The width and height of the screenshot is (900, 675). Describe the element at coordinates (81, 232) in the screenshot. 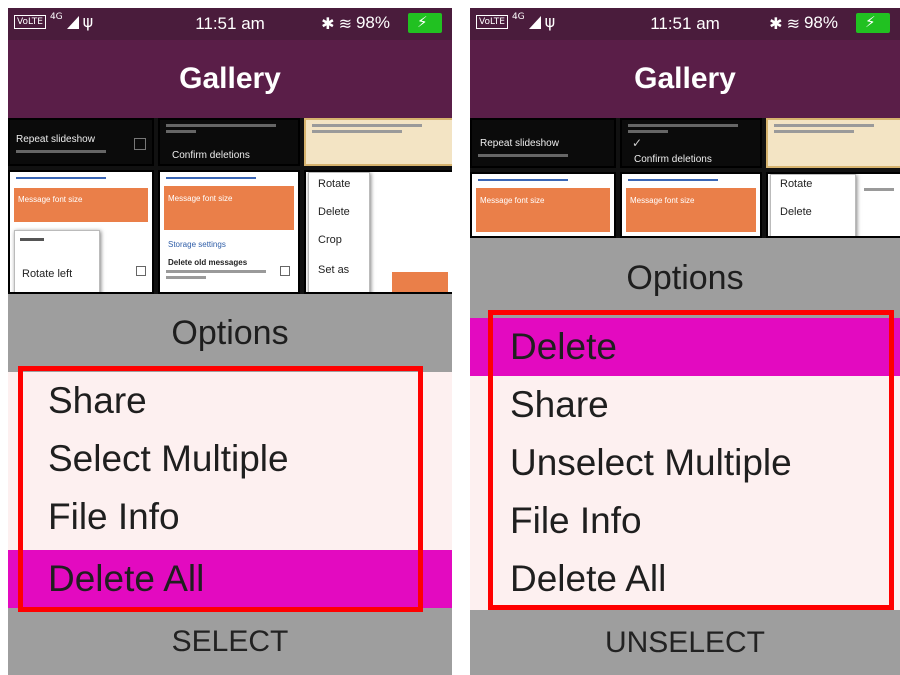

I see `gallery-thumbnail: Message font size Rotate left` at that location.